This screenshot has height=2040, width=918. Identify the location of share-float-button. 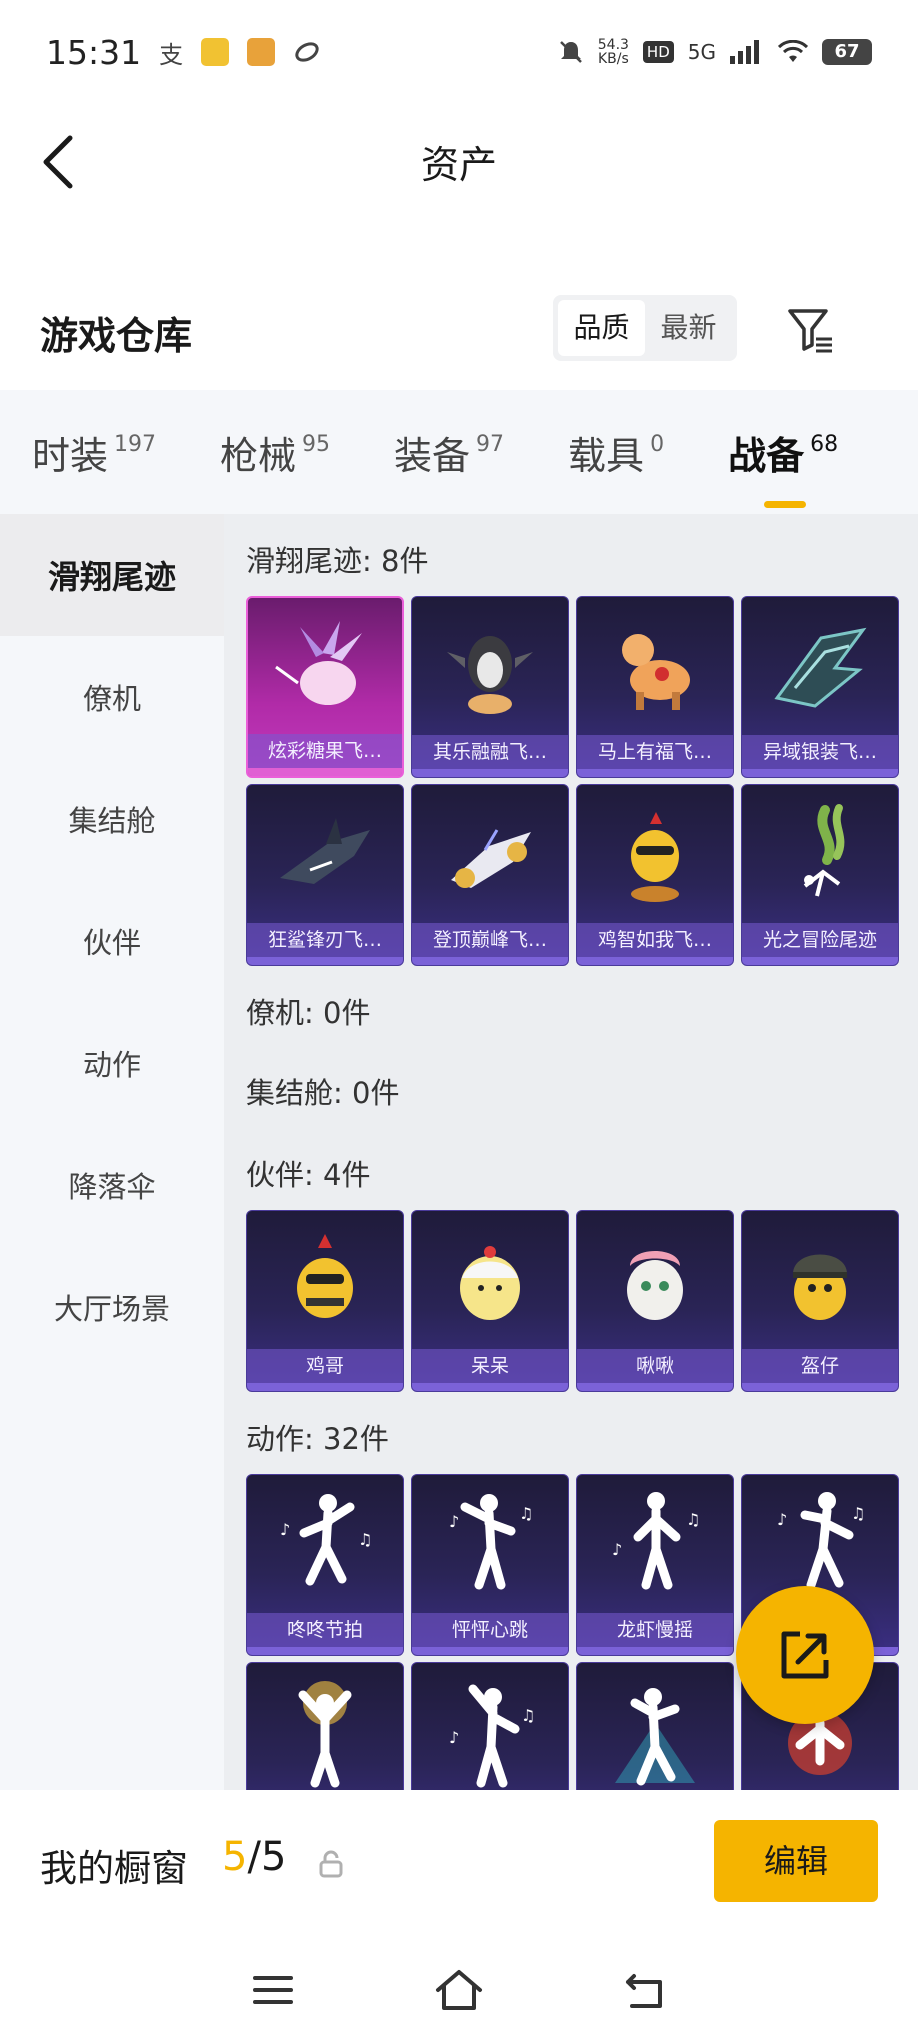
(805, 1655).